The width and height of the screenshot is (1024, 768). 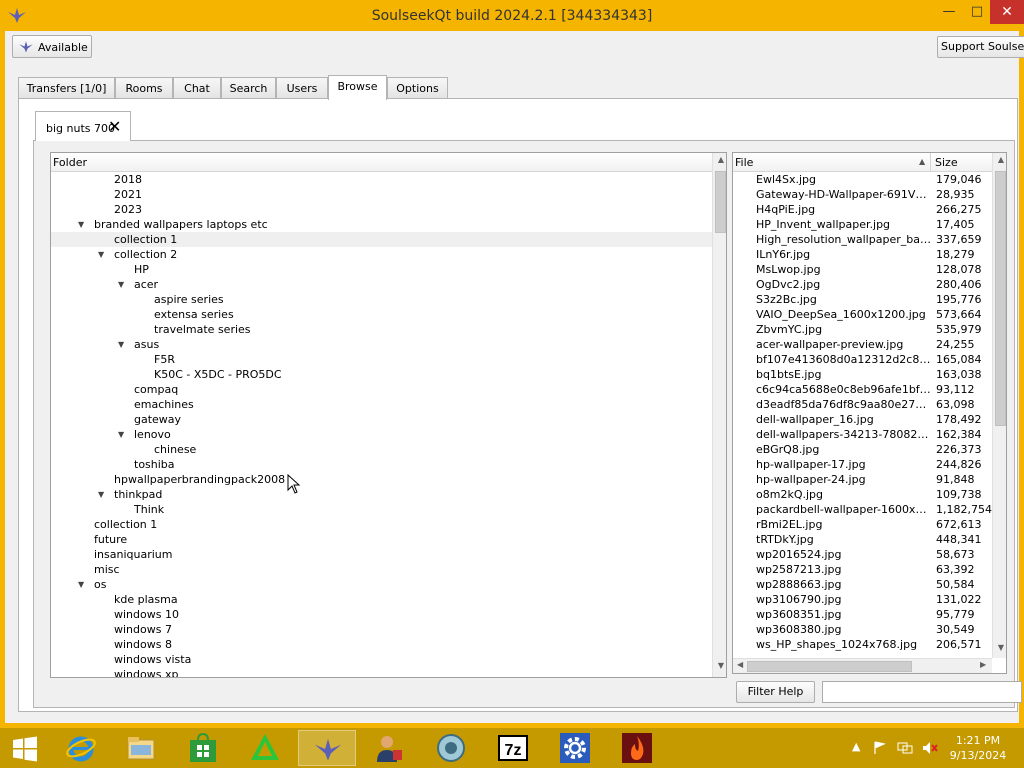 I want to click on folder-item: hpwallpaperbrandingpack2008, so click(x=381, y=479).